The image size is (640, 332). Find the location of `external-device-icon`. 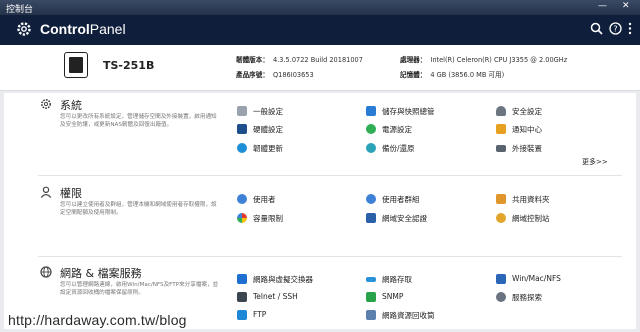

external-device-icon is located at coordinates (501, 148).